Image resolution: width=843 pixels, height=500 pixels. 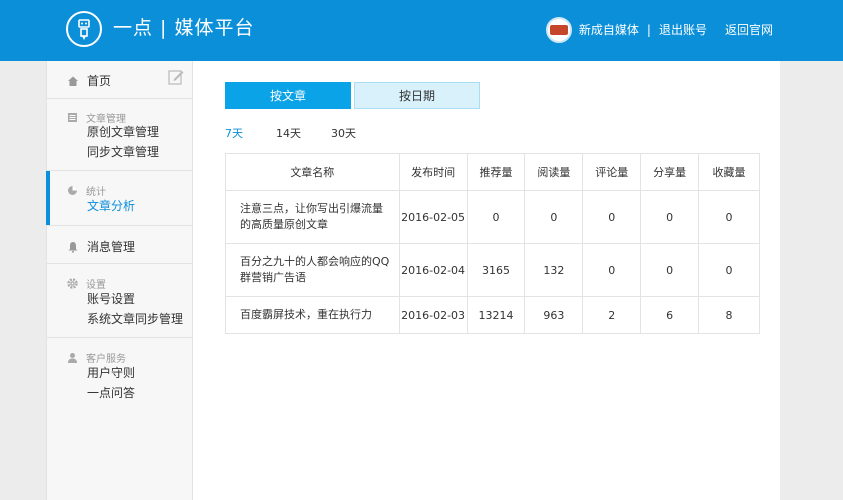 I want to click on cell-reads: 132, so click(x=554, y=270).